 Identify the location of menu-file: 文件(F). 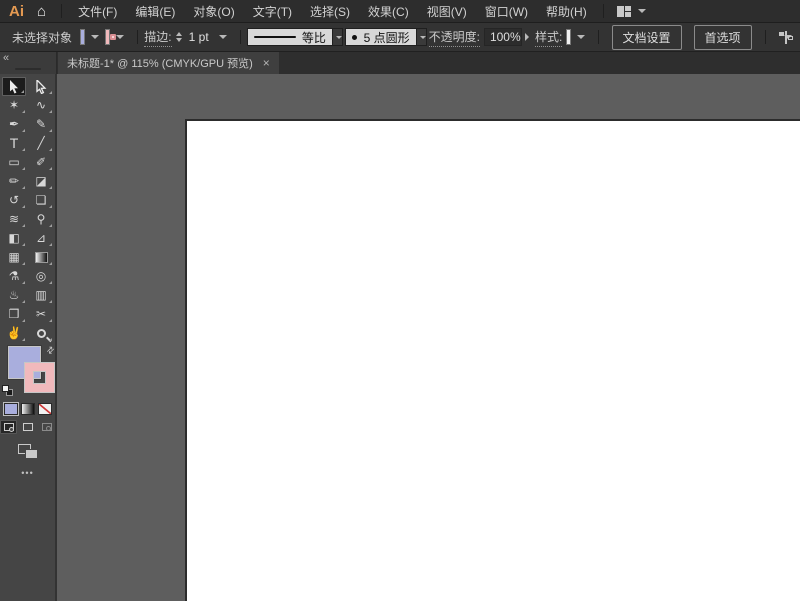
(97, 11).